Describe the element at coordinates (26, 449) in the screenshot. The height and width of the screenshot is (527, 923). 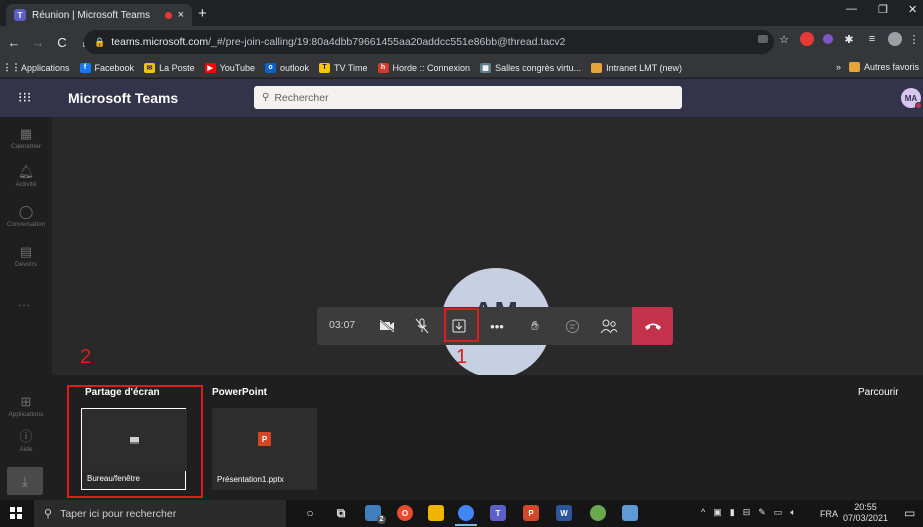
I see `rail-label: Aide` at that location.